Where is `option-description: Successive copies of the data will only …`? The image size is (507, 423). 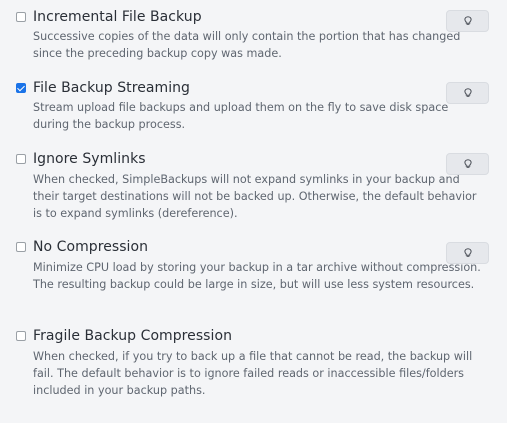 option-description: Successive copies of the data will only … is located at coordinates (247, 45).